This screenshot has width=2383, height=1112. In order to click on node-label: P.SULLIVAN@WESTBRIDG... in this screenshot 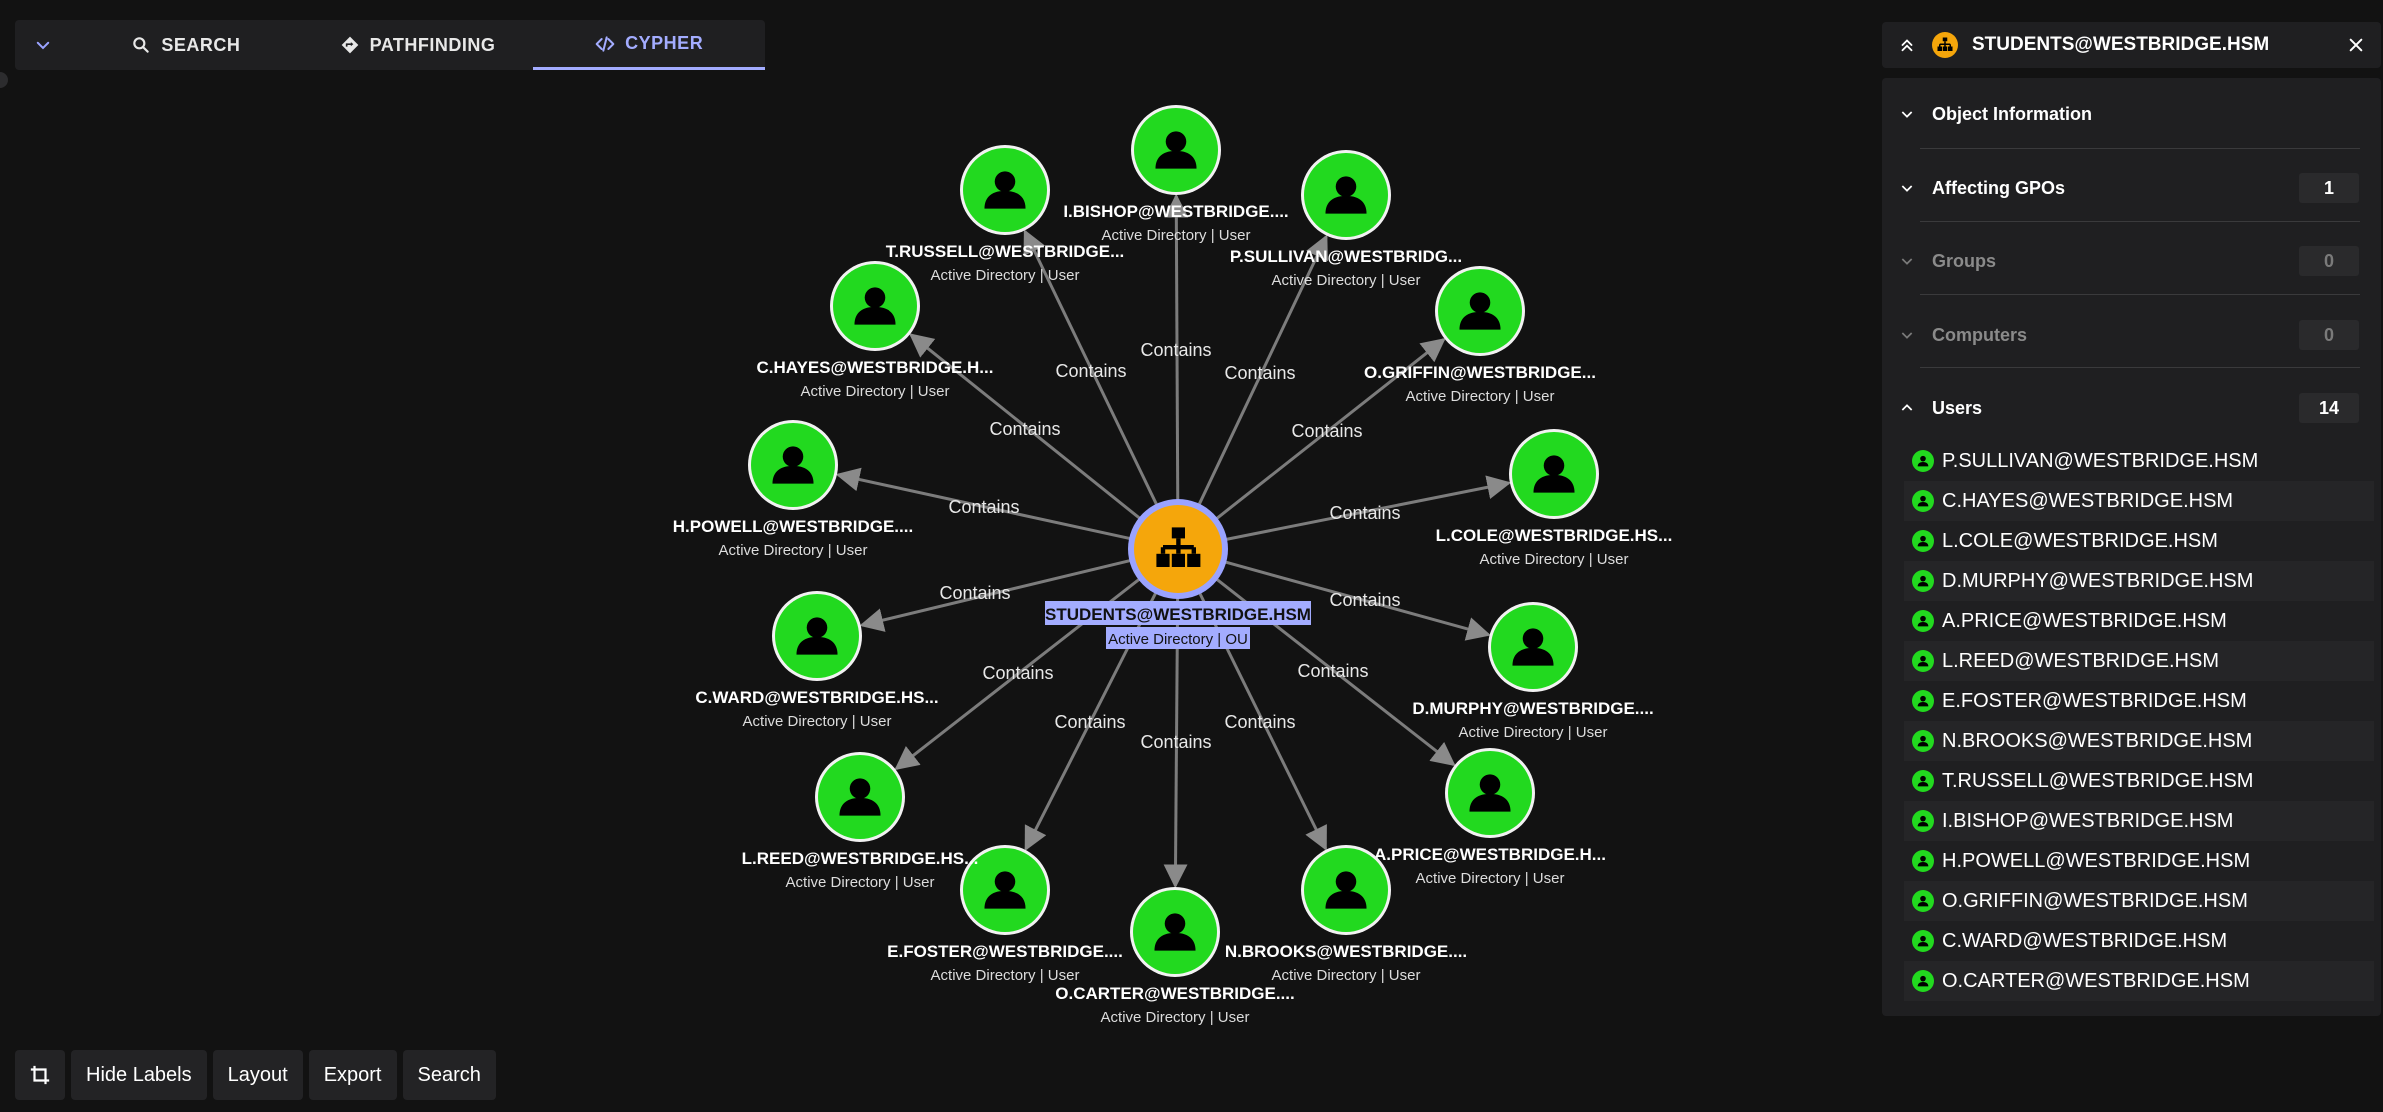, I will do `click(1346, 256)`.